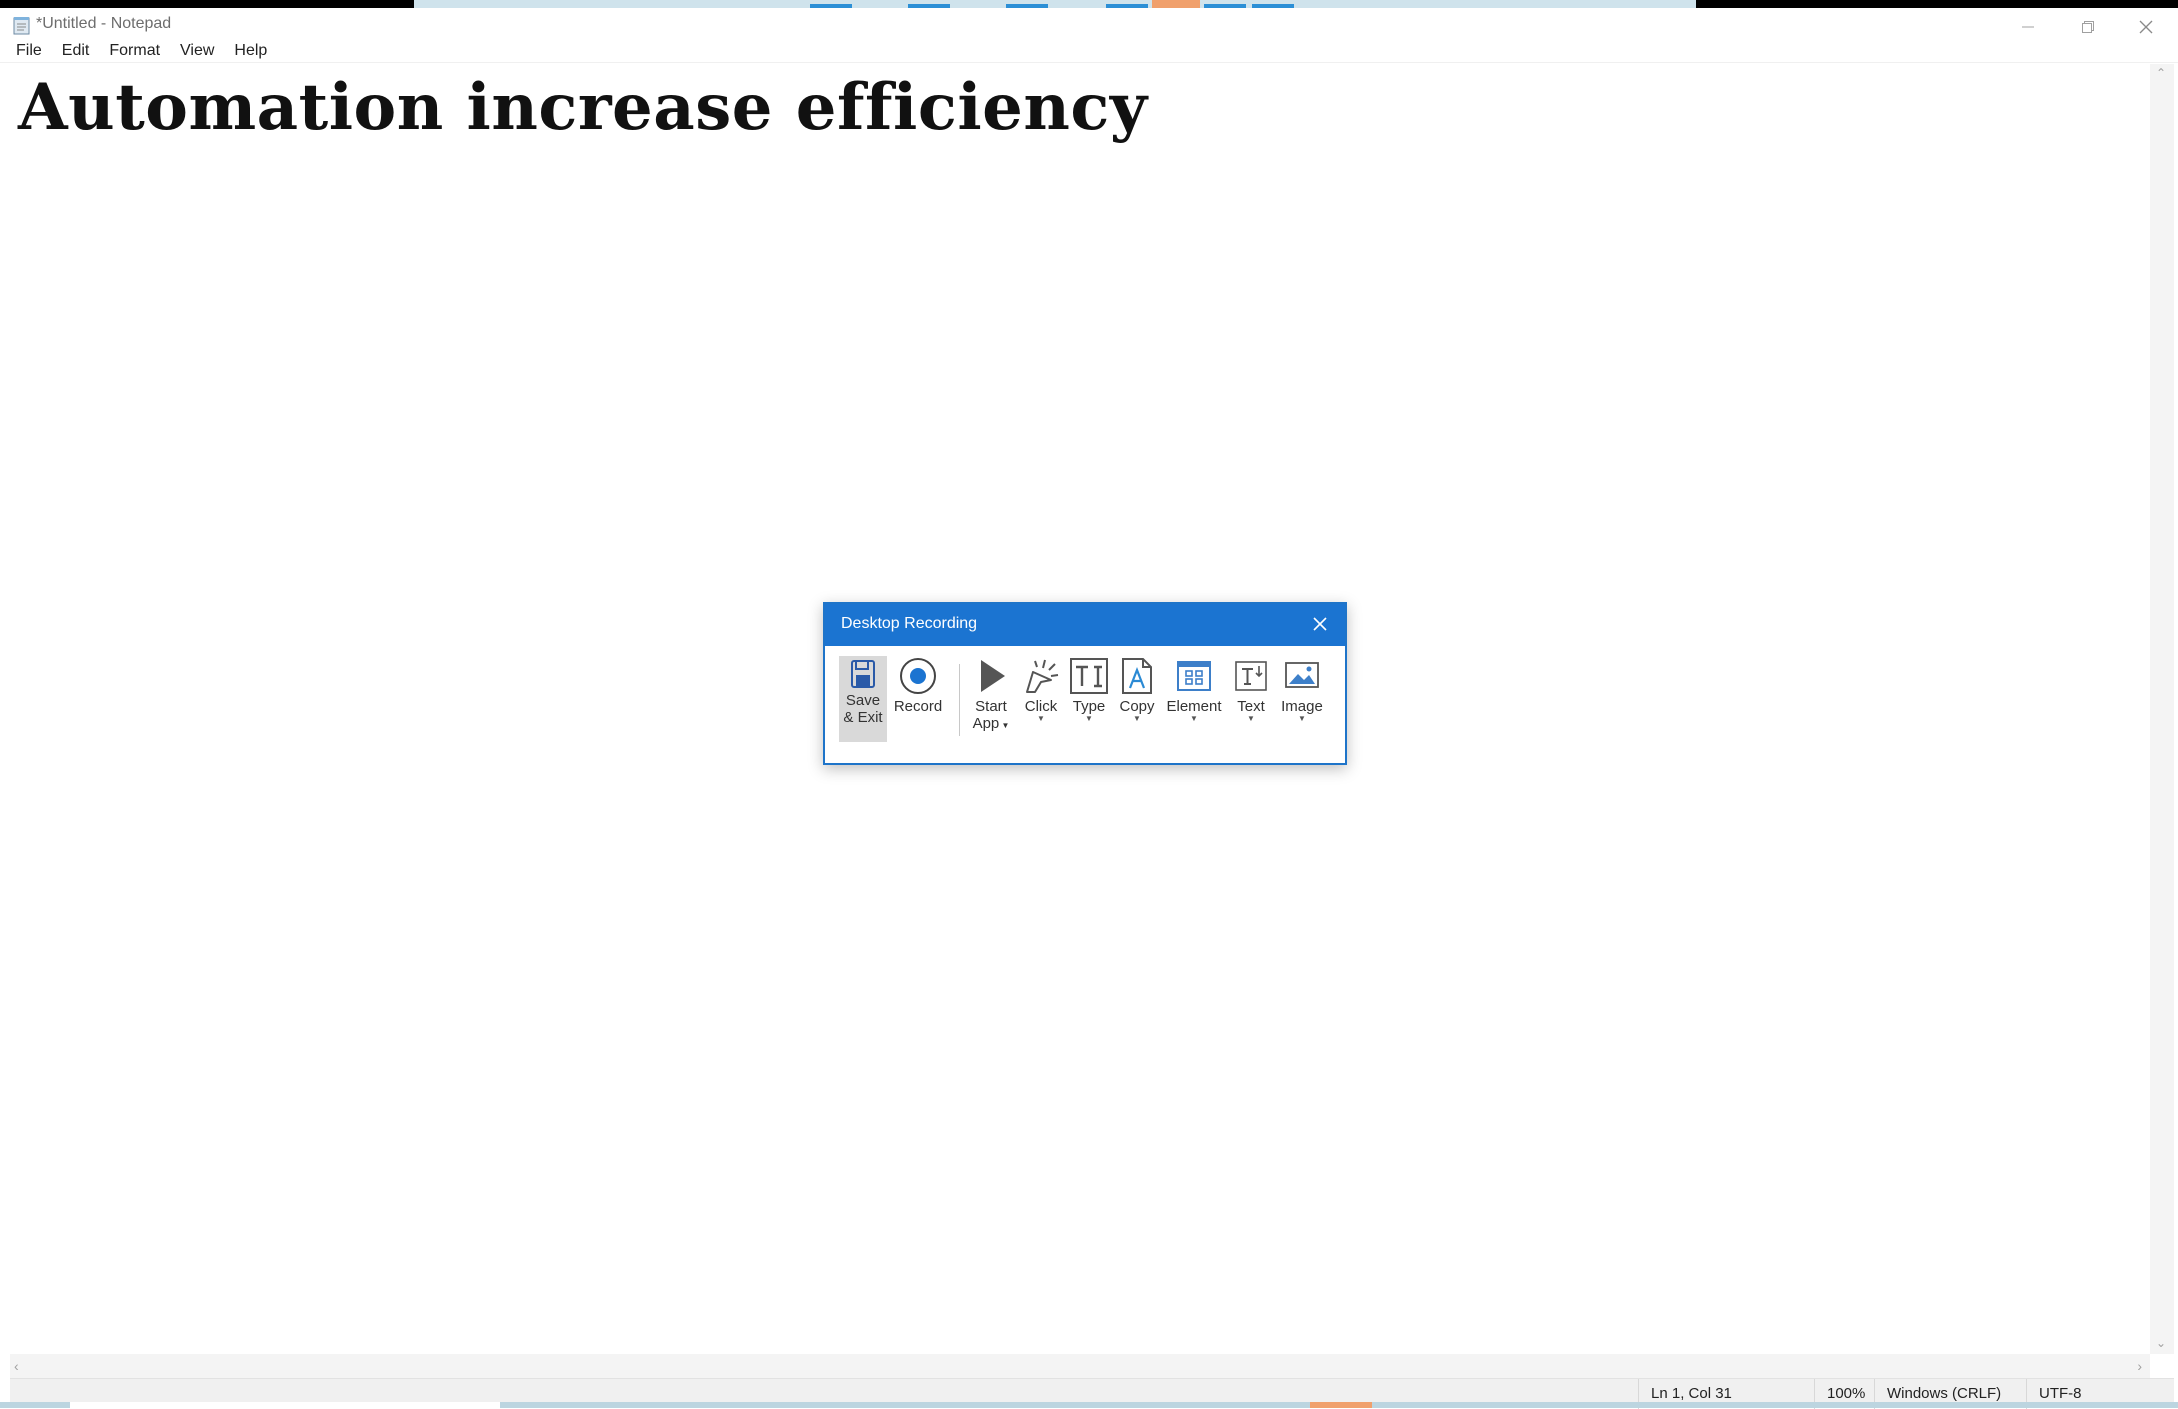 The width and height of the screenshot is (2178, 1409). Describe the element at coordinates (1302, 675) in the screenshot. I see `image-picture-icon` at that location.